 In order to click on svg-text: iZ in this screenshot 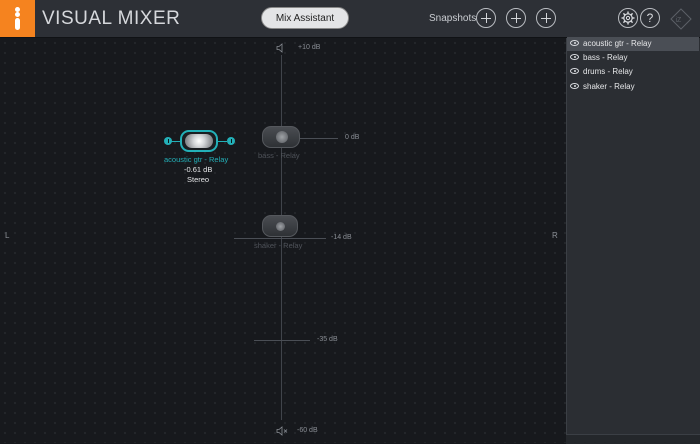, I will do `click(679, 20)`.